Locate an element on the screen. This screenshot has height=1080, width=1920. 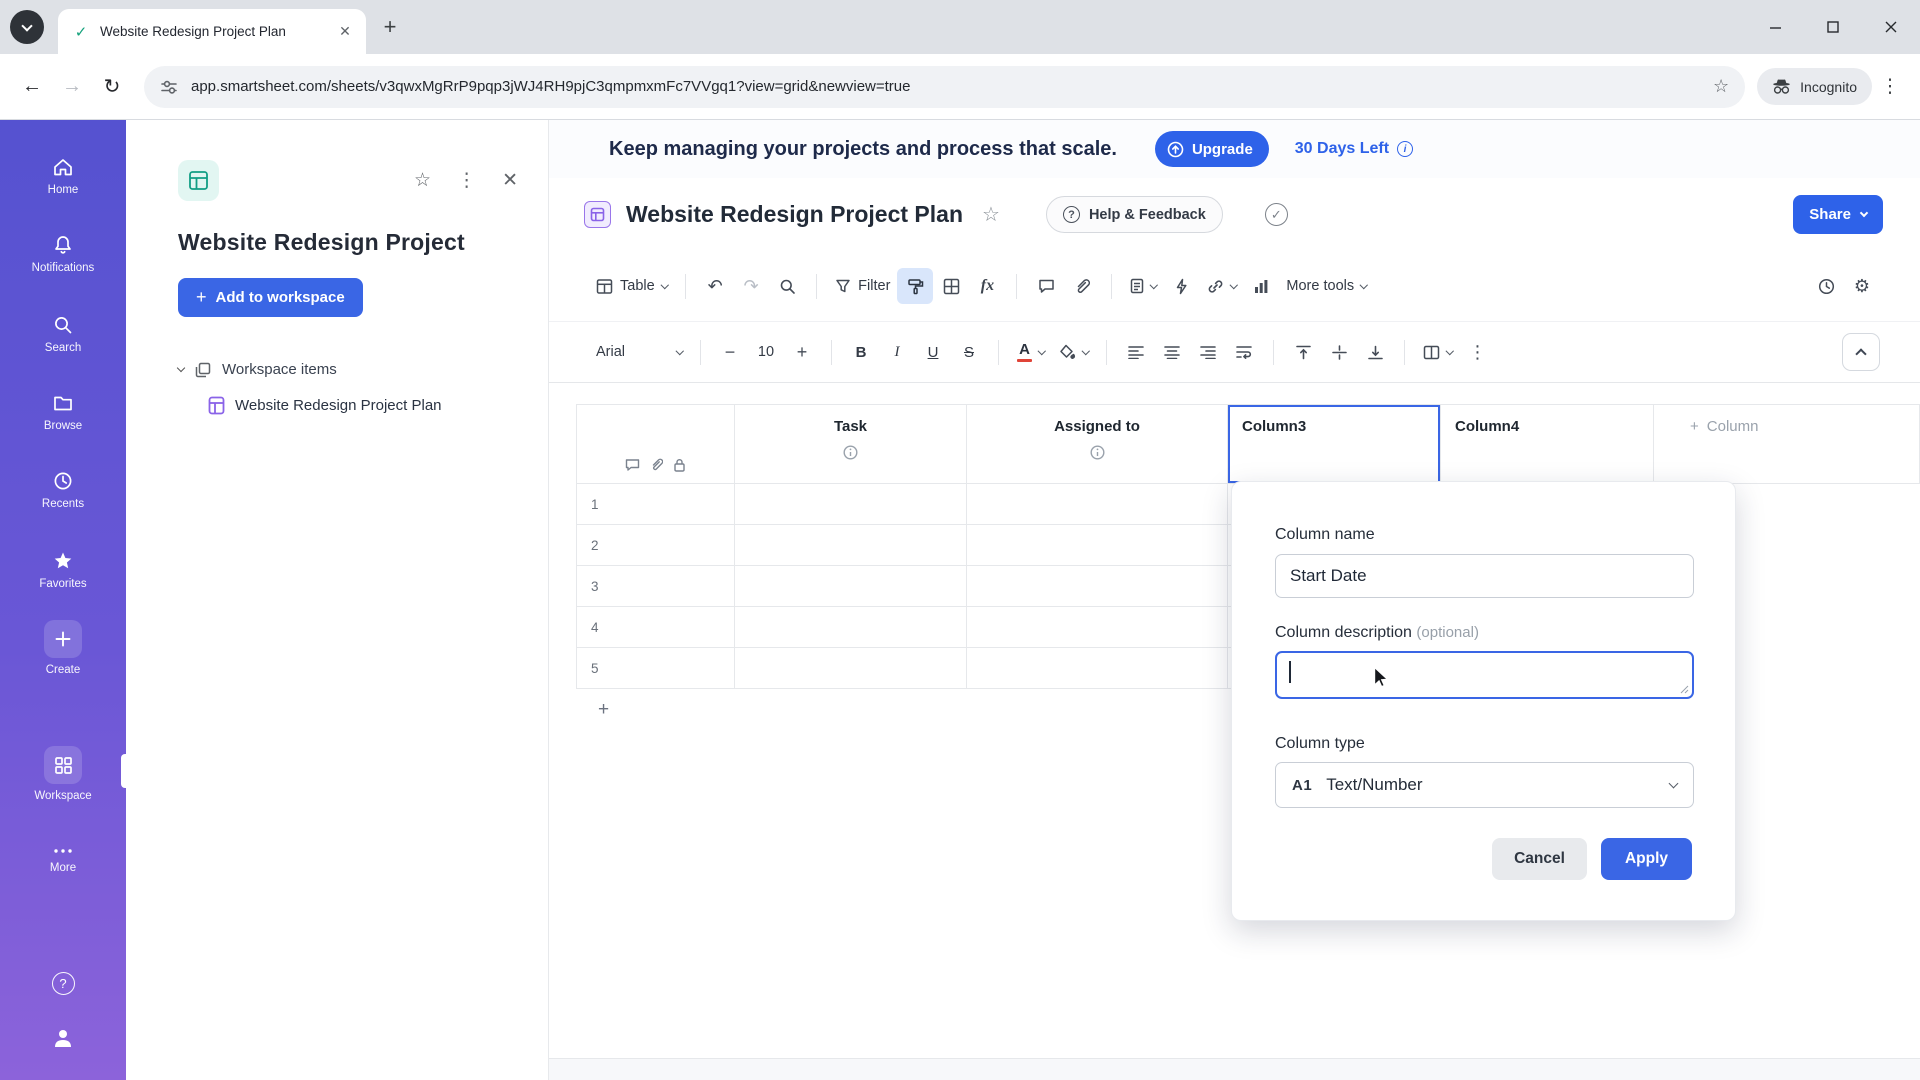
align-center-button is located at coordinates (1172, 352).